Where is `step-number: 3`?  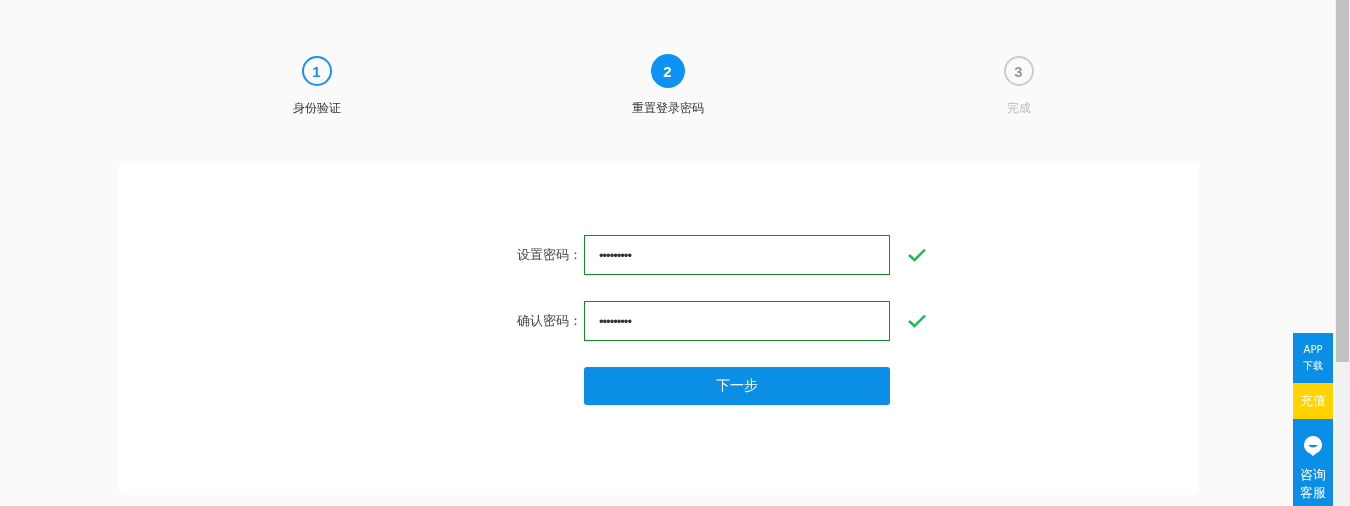
step-number: 3 is located at coordinates (1018, 71).